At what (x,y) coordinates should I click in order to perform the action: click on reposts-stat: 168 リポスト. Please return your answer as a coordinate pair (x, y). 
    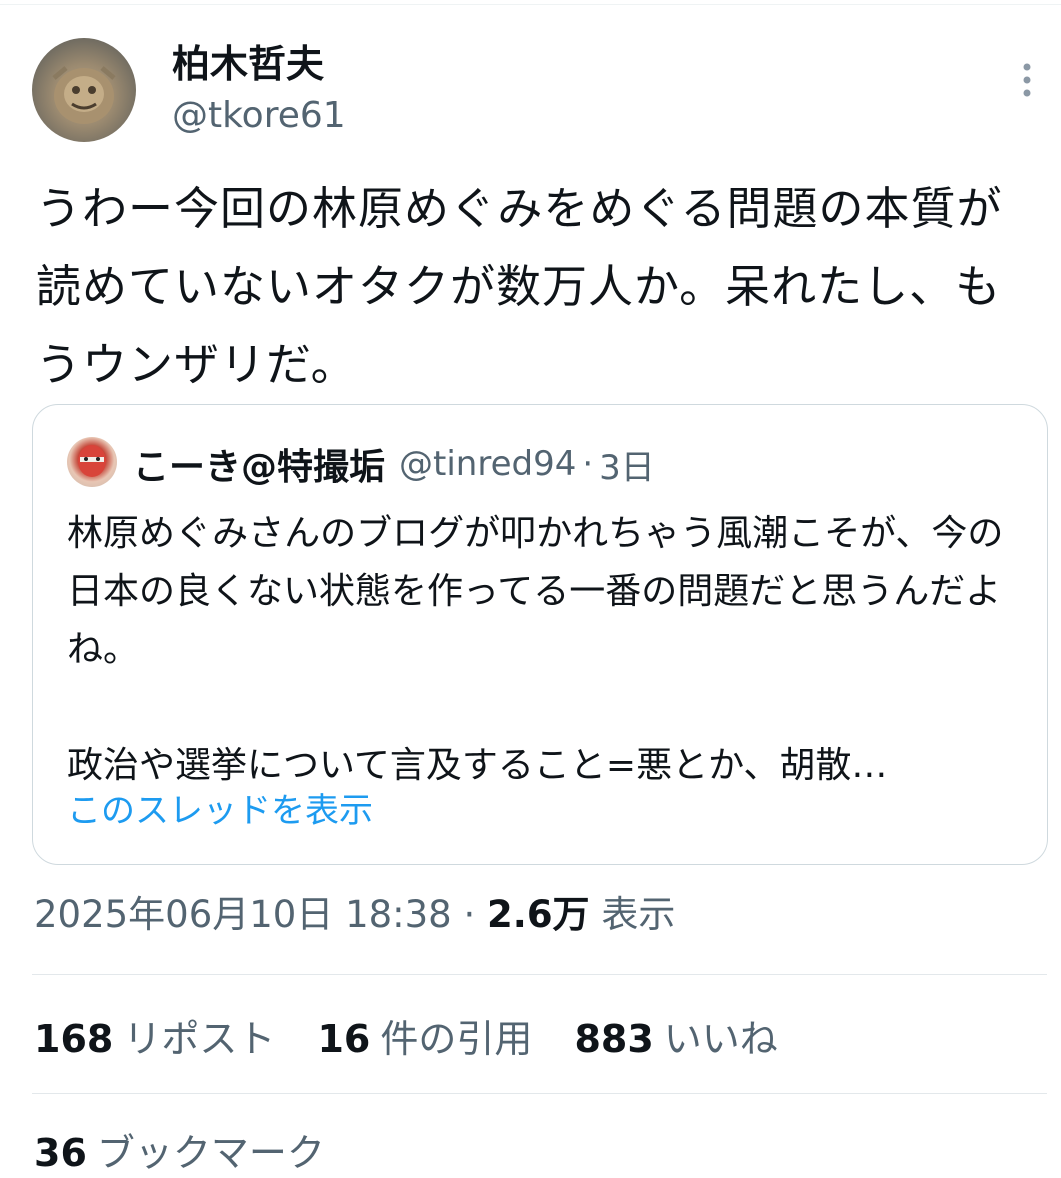
    Looking at the image, I should click on (154, 1039).